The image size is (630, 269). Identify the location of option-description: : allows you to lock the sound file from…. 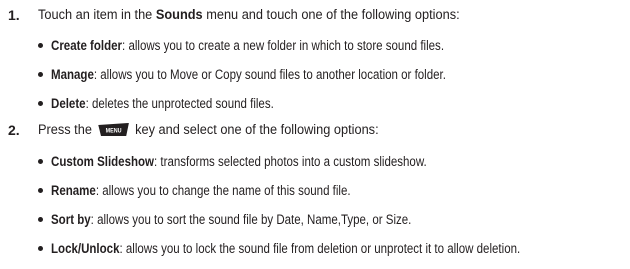
(320, 248).